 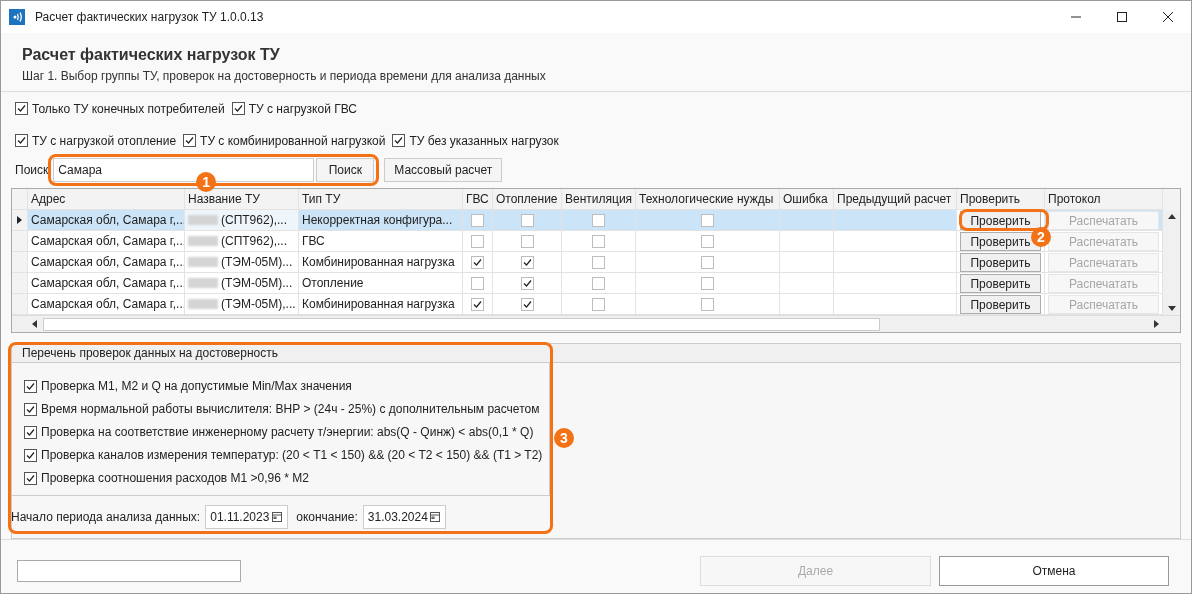 What do you see at coordinates (1168, 17) in the screenshot?
I see `close-icon` at bounding box center [1168, 17].